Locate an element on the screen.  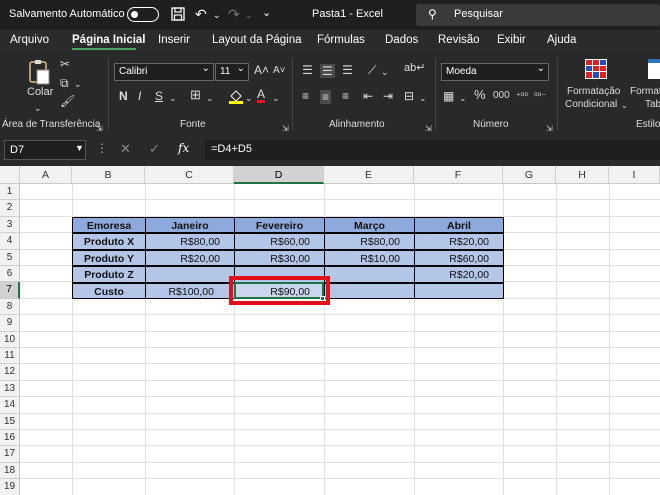
conditional-formatting-label-1: Formatação is located at coordinates (593, 92).